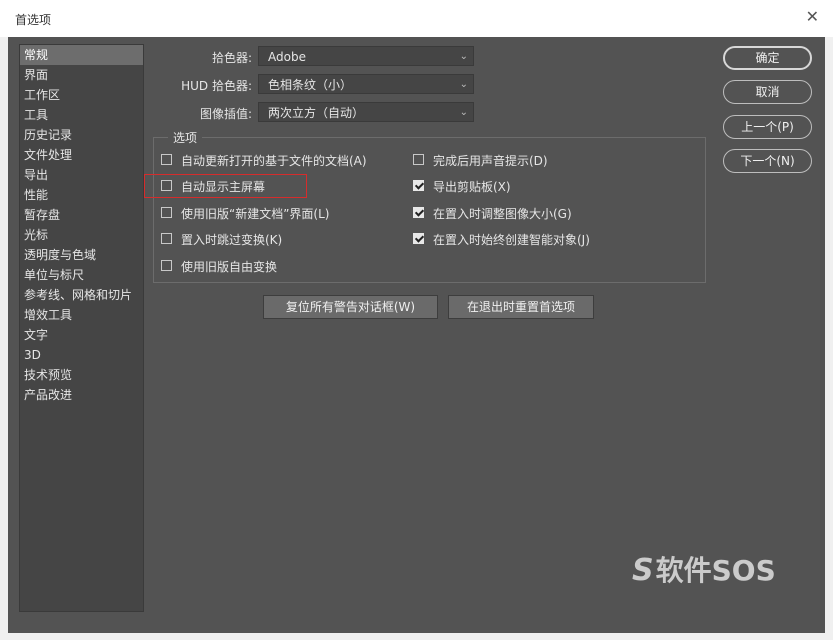 This screenshot has height=640, width=833. What do you see at coordinates (81, 155) in the screenshot?
I see `sidebar-item-file-handling: 文件处理` at bounding box center [81, 155].